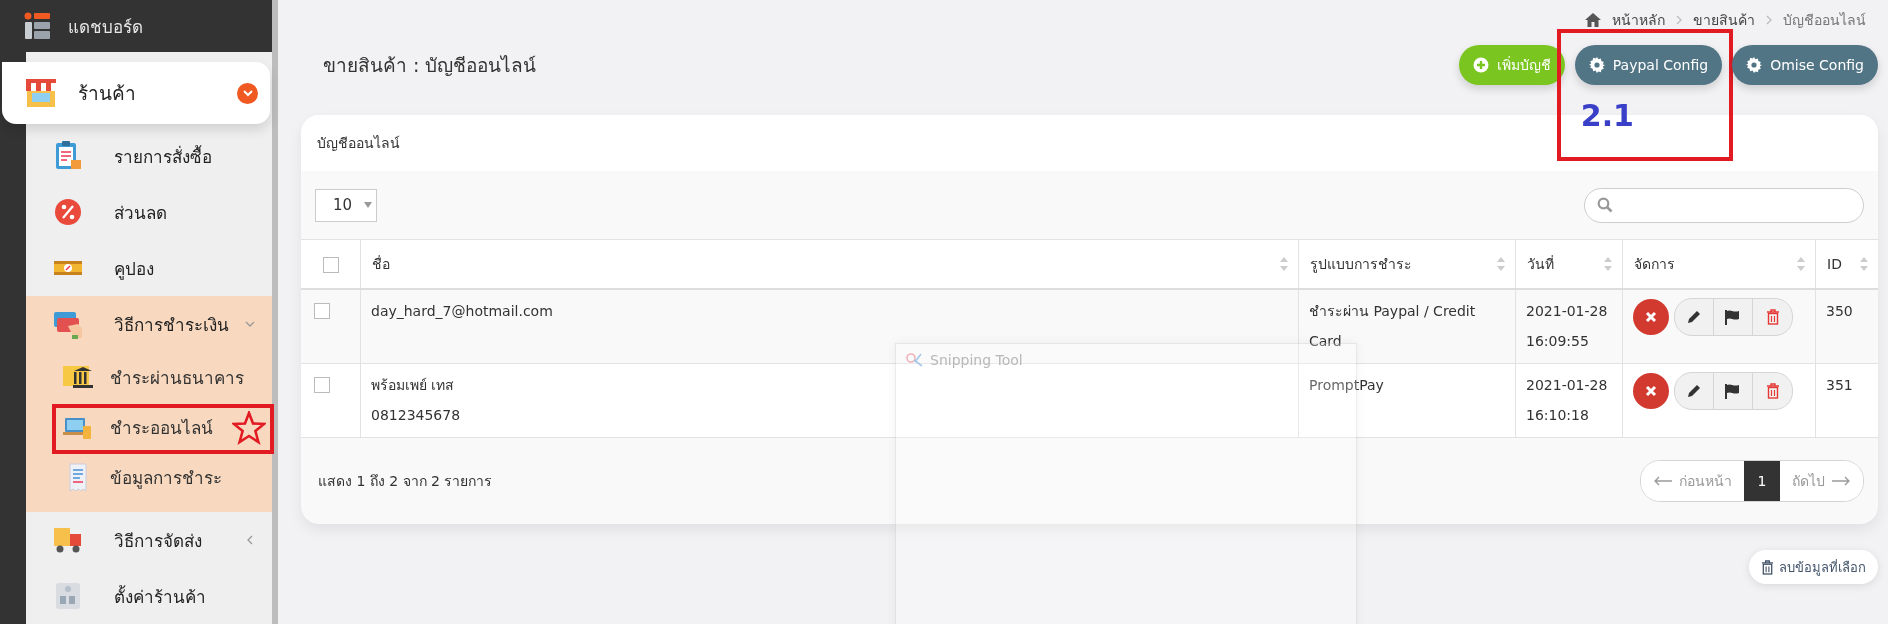 The width and height of the screenshot is (1888, 624). I want to click on table-cell-text: 350, so click(1840, 311).